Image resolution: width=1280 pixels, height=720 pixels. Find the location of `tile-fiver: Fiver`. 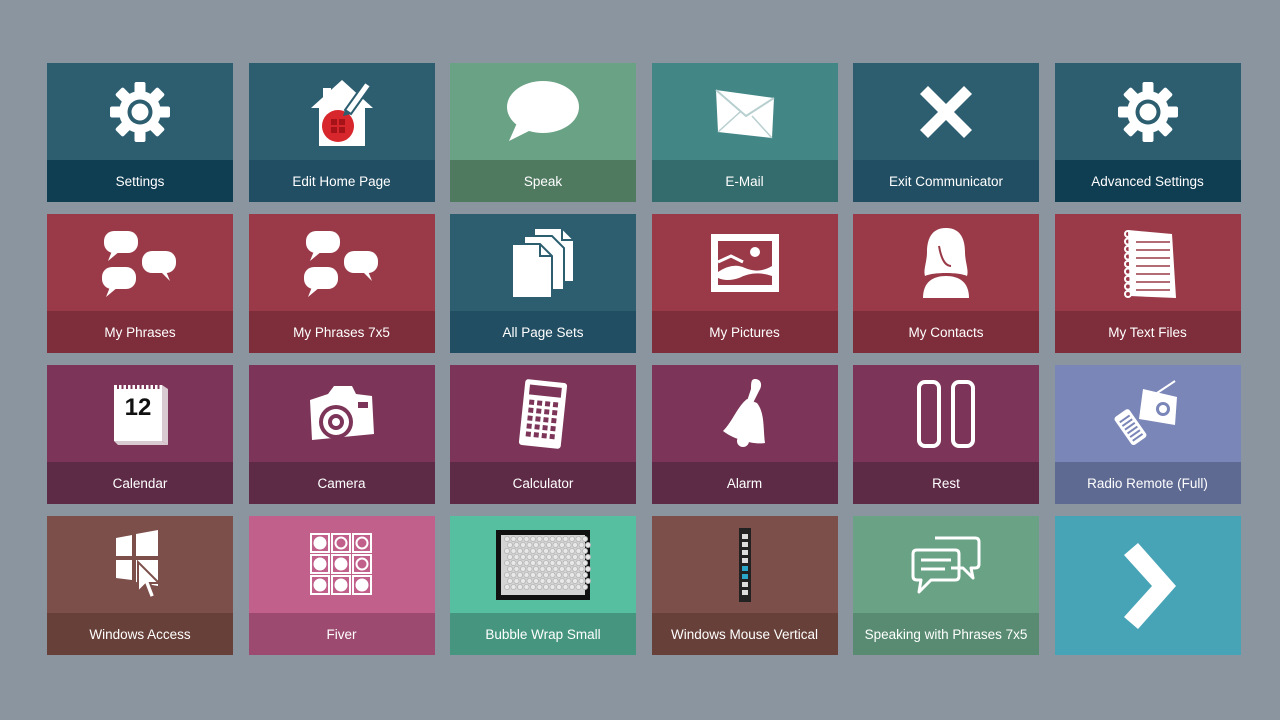

tile-fiver: Fiver is located at coordinates (341, 585).